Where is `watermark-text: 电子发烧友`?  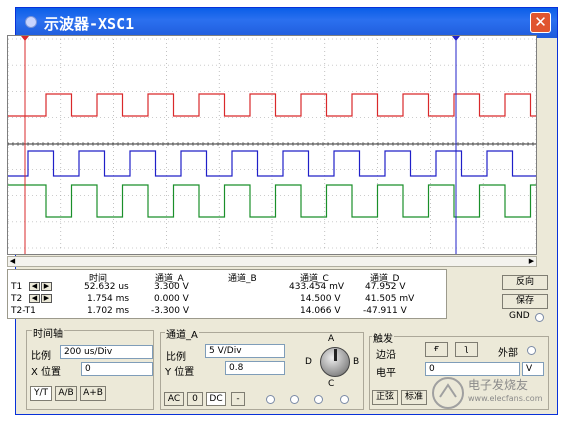 watermark-text: 电子发烧友 is located at coordinates (498, 385).